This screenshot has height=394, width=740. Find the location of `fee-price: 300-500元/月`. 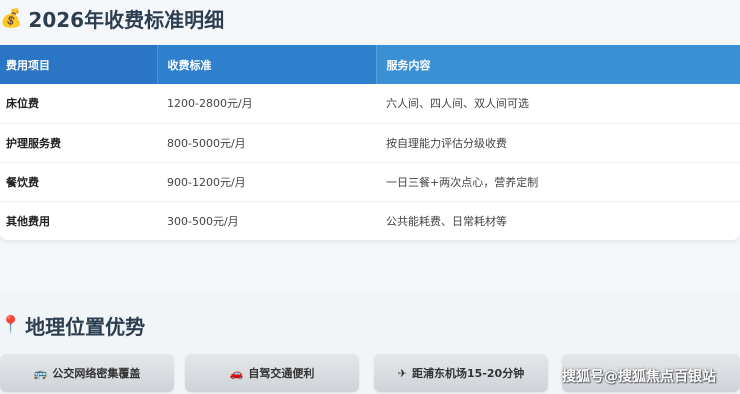

fee-price: 300-500元/月 is located at coordinates (203, 221).